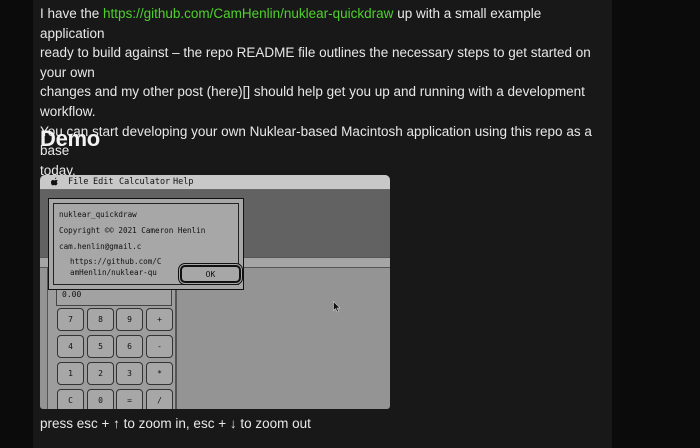 The height and width of the screenshot is (448, 700). I want to click on mouse-pointer-icon, so click(337, 307).